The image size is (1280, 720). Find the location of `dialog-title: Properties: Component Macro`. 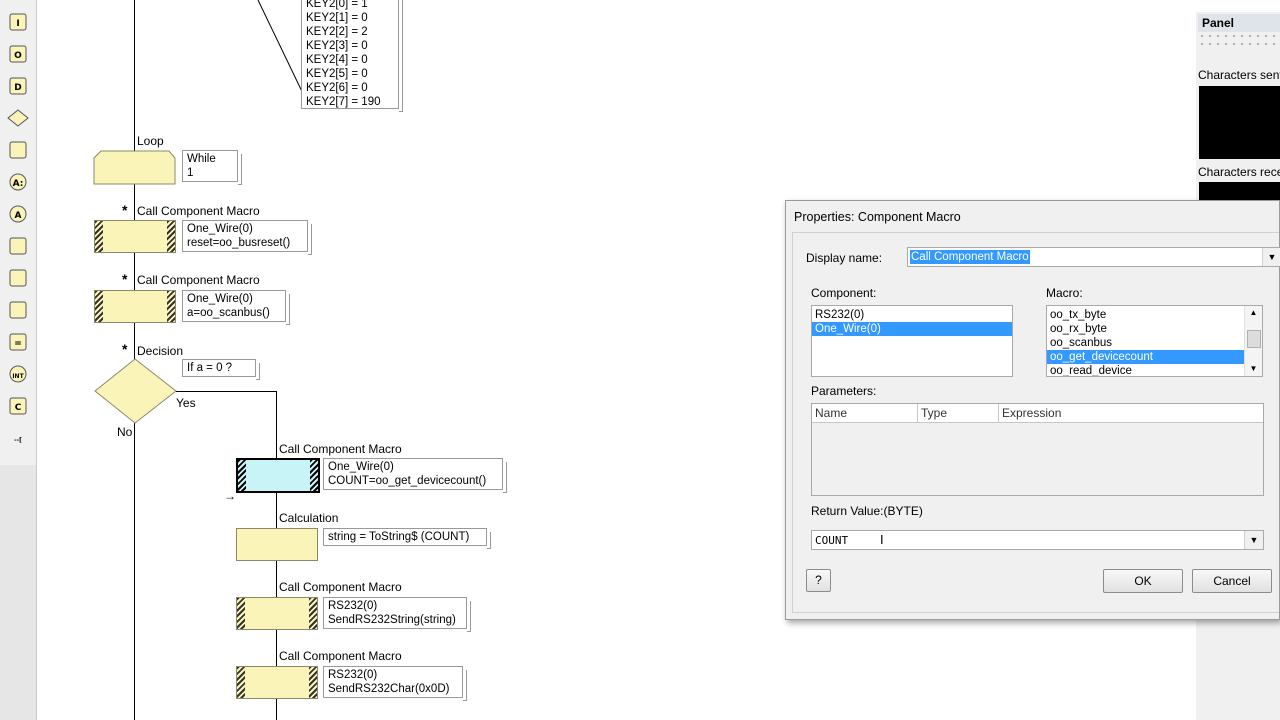

dialog-title: Properties: Component Macro is located at coordinates (877, 217).